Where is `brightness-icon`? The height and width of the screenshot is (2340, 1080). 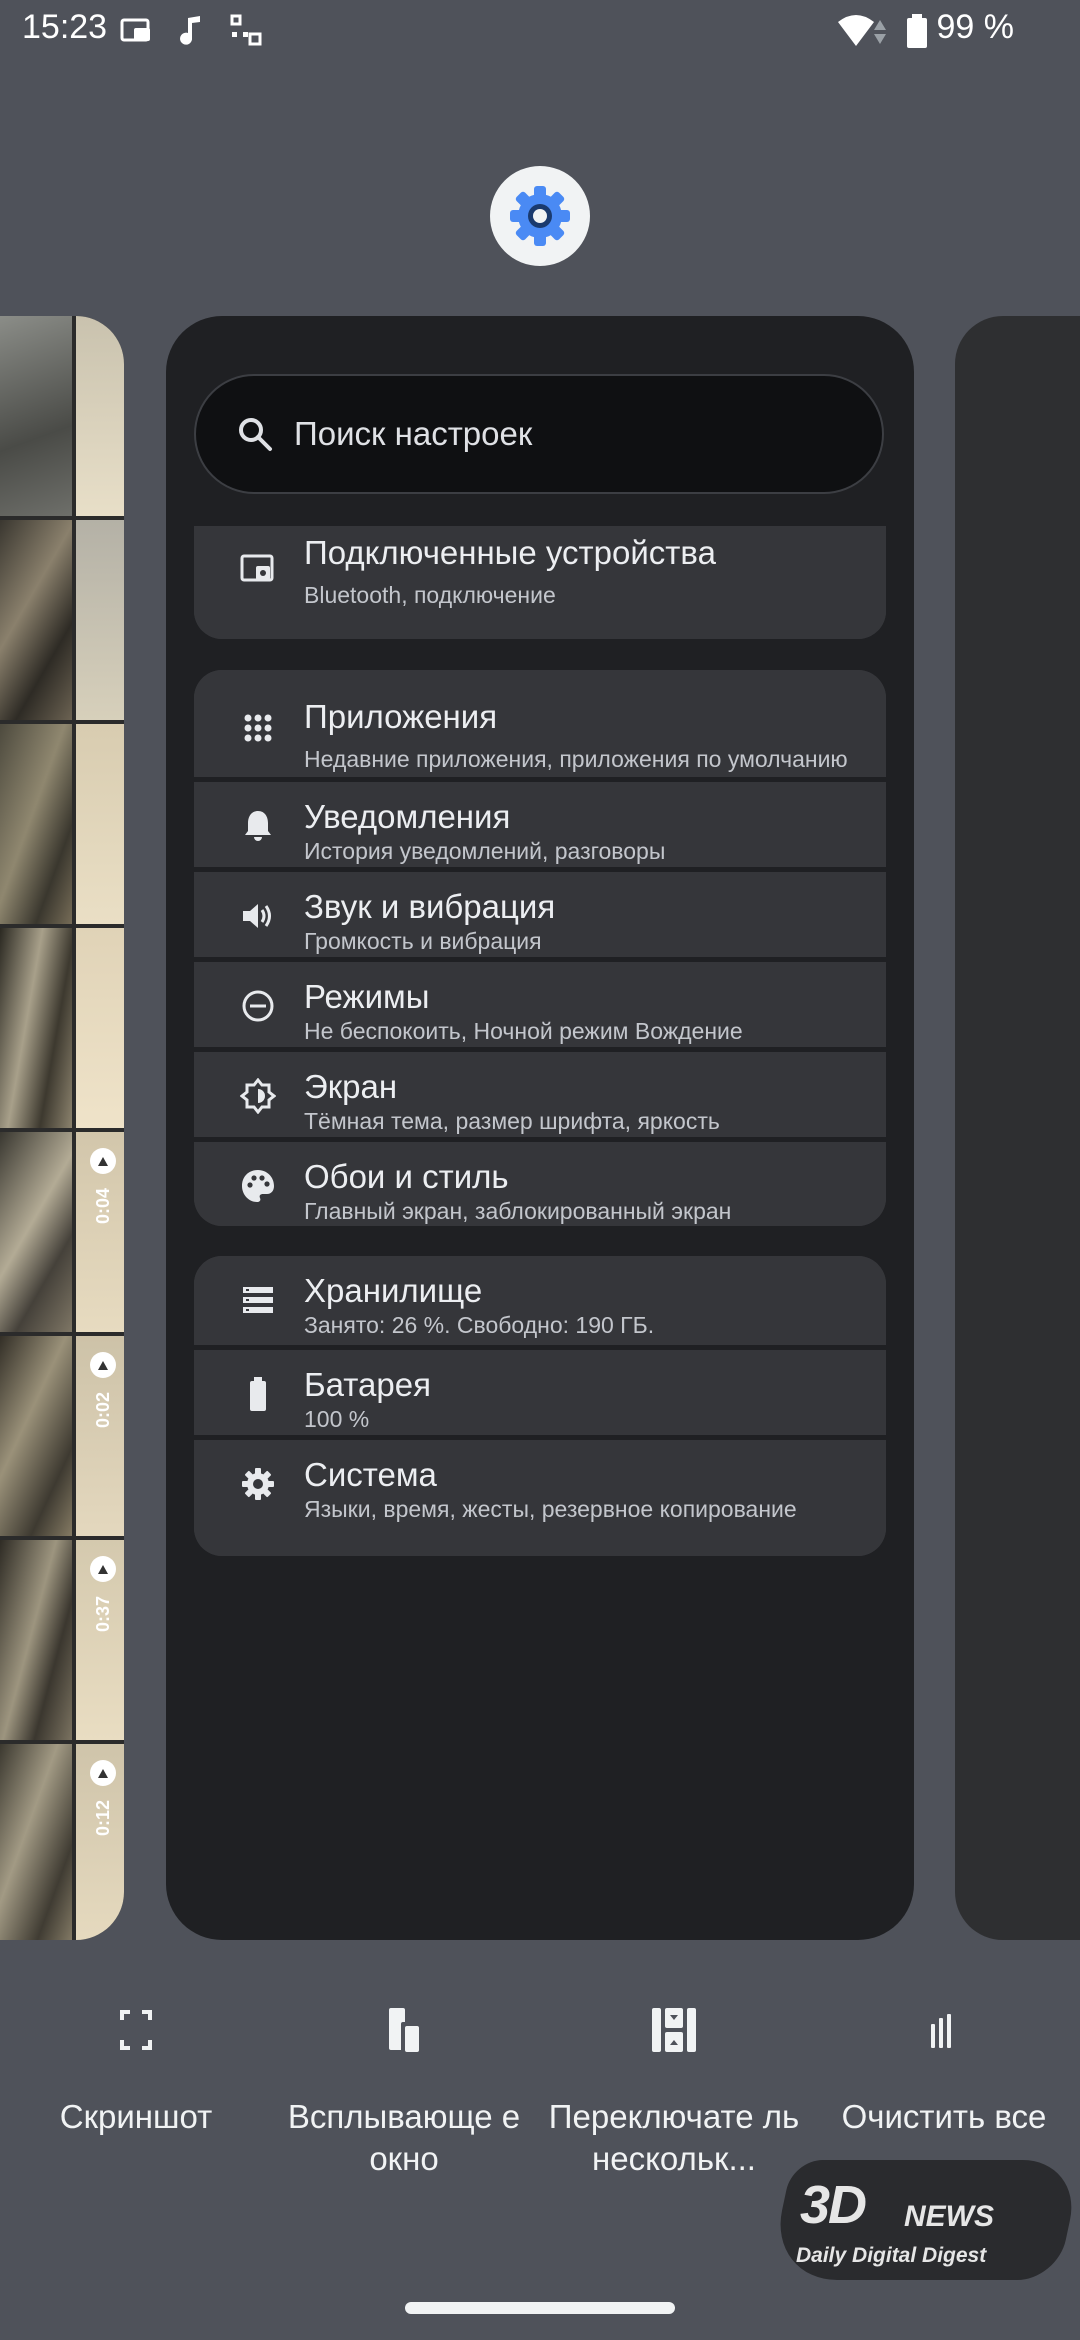
brightness-icon is located at coordinates (258, 1096).